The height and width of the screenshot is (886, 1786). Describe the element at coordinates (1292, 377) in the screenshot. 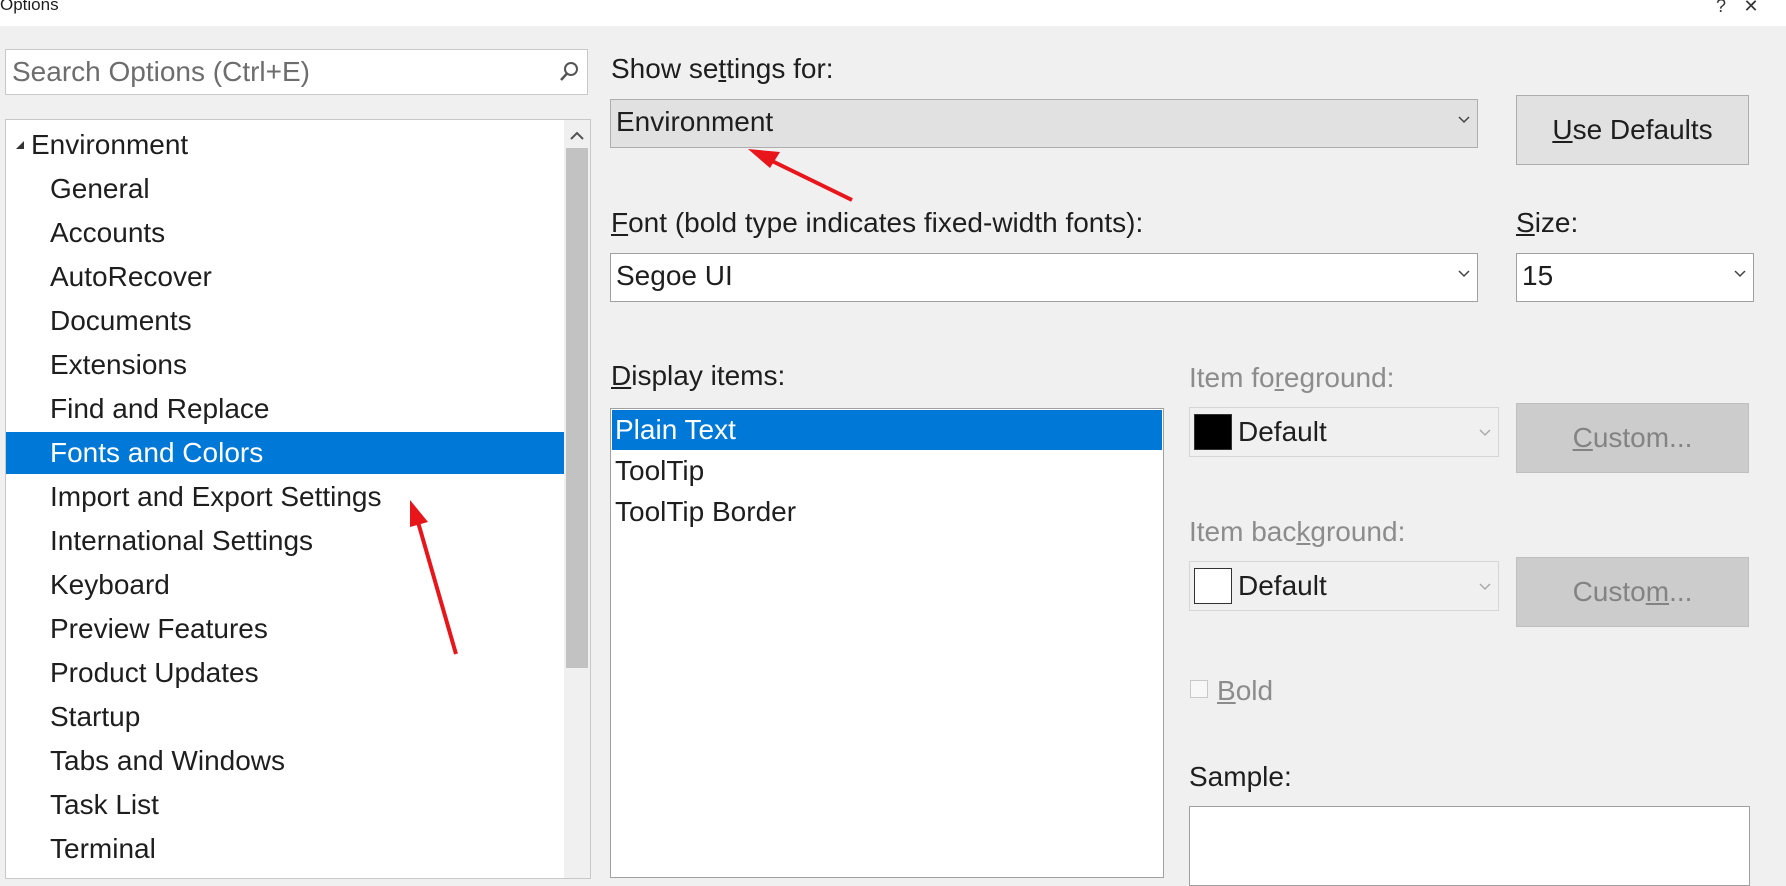

I see `item-foreground-label: Item foreground:` at that location.